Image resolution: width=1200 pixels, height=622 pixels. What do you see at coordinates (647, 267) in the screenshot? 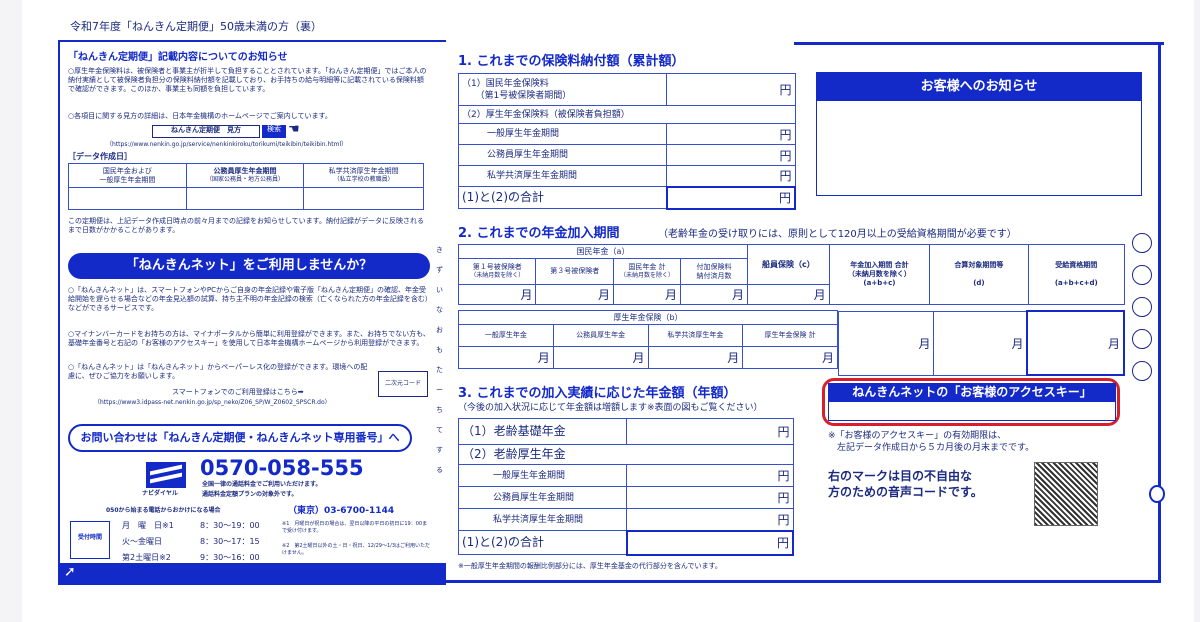
I see `sec2-col-a3-title: 国民年金 計` at bounding box center [647, 267].